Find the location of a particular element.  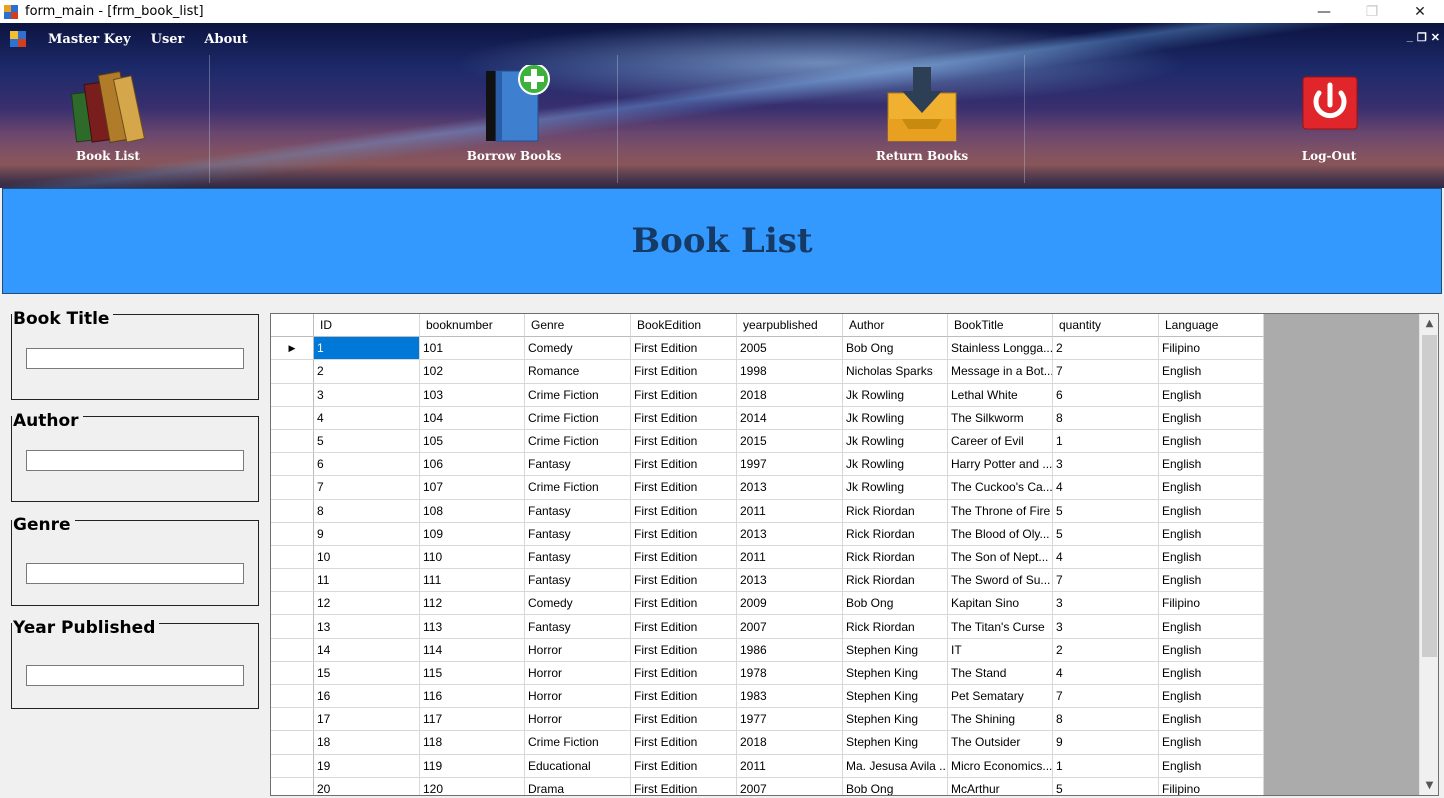

cell-book-title: Career of Evil is located at coordinates (1000, 441).